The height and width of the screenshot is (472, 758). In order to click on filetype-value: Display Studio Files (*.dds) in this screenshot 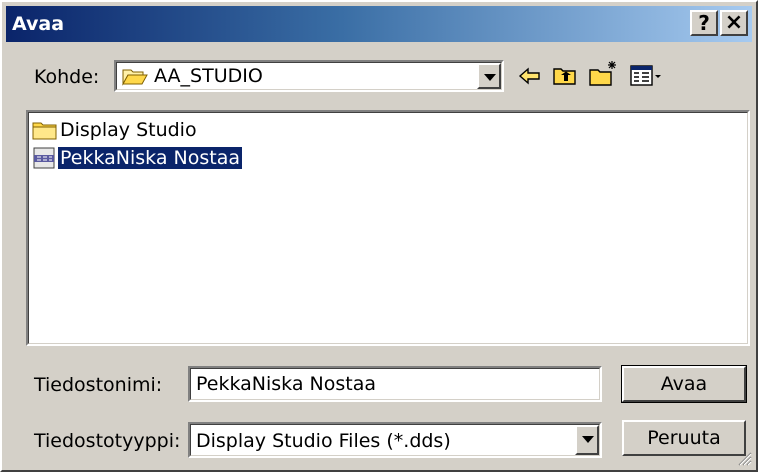, I will do `click(323, 441)`.